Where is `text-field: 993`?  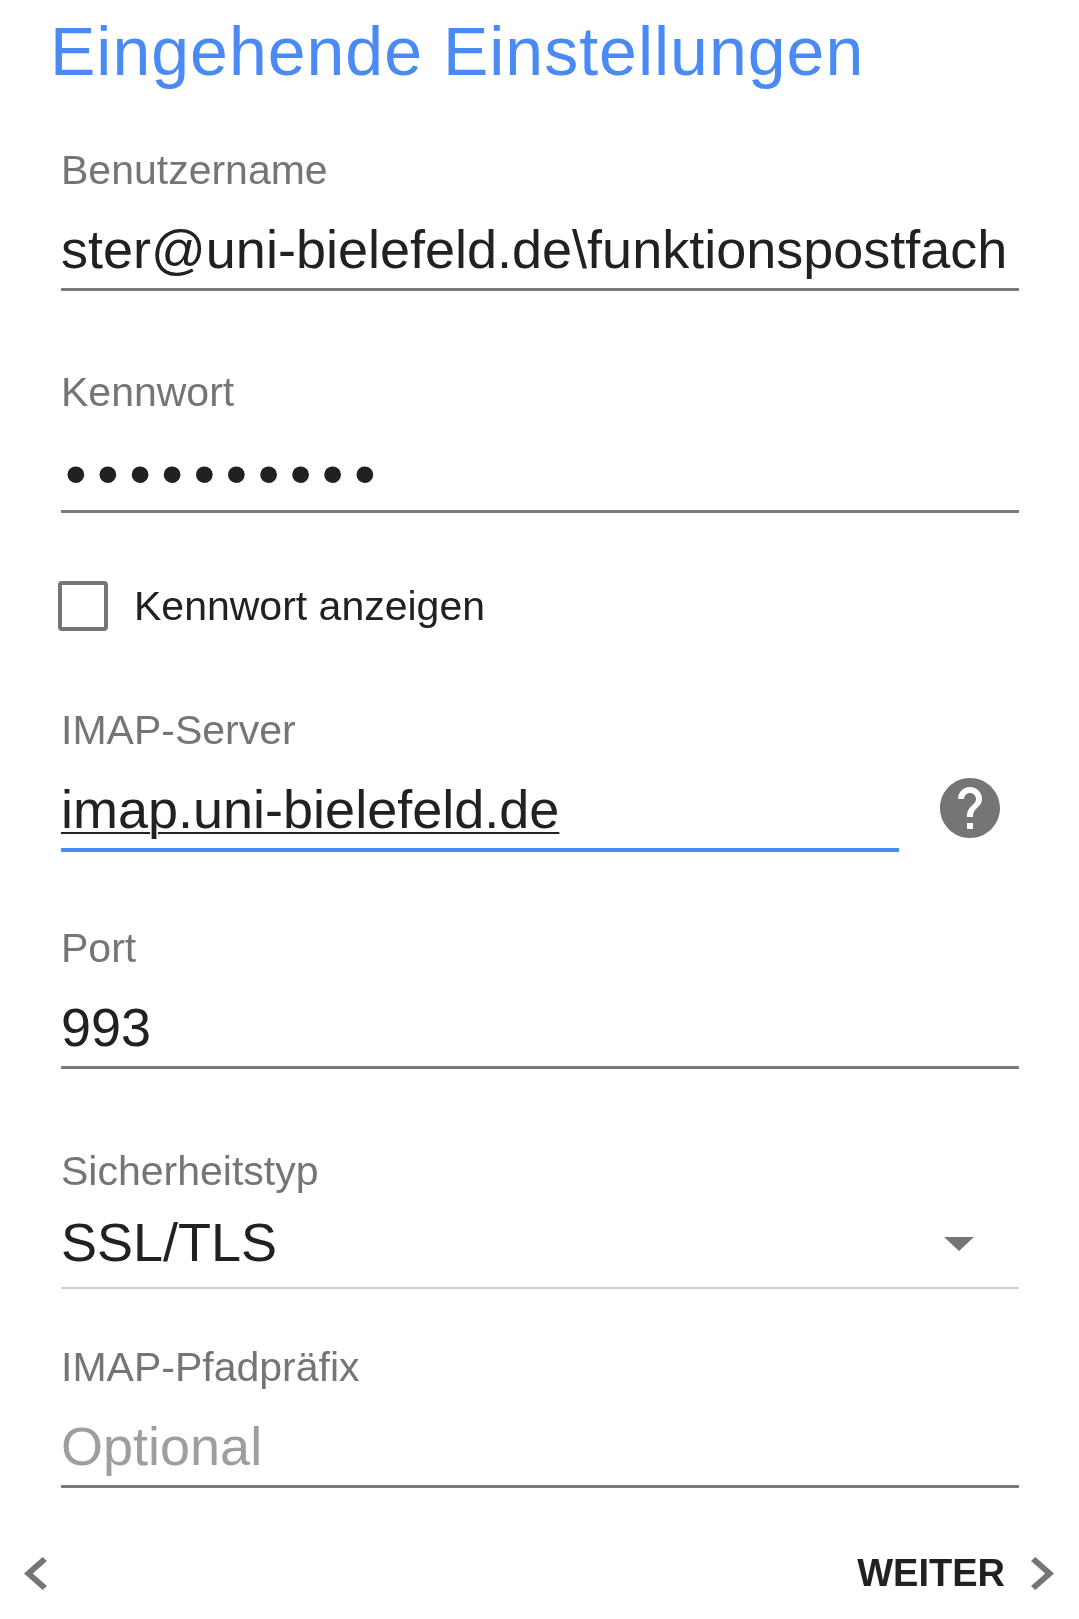 text-field: 993 is located at coordinates (540, 1032).